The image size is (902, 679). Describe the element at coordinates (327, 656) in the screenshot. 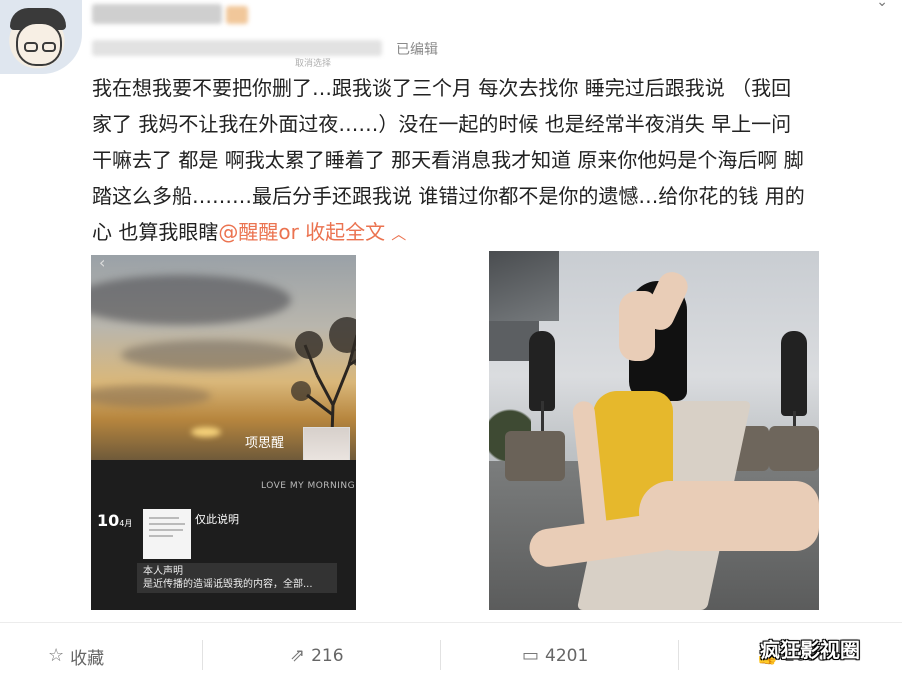

I see `repost-count: 216` at that location.